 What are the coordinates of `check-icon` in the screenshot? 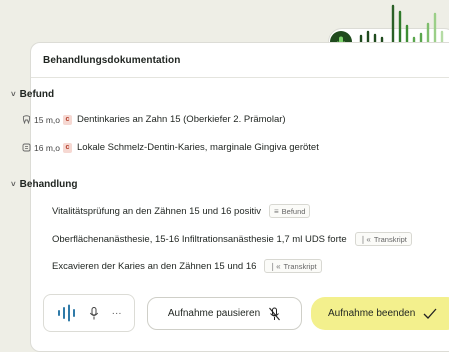 It's located at (430, 313).